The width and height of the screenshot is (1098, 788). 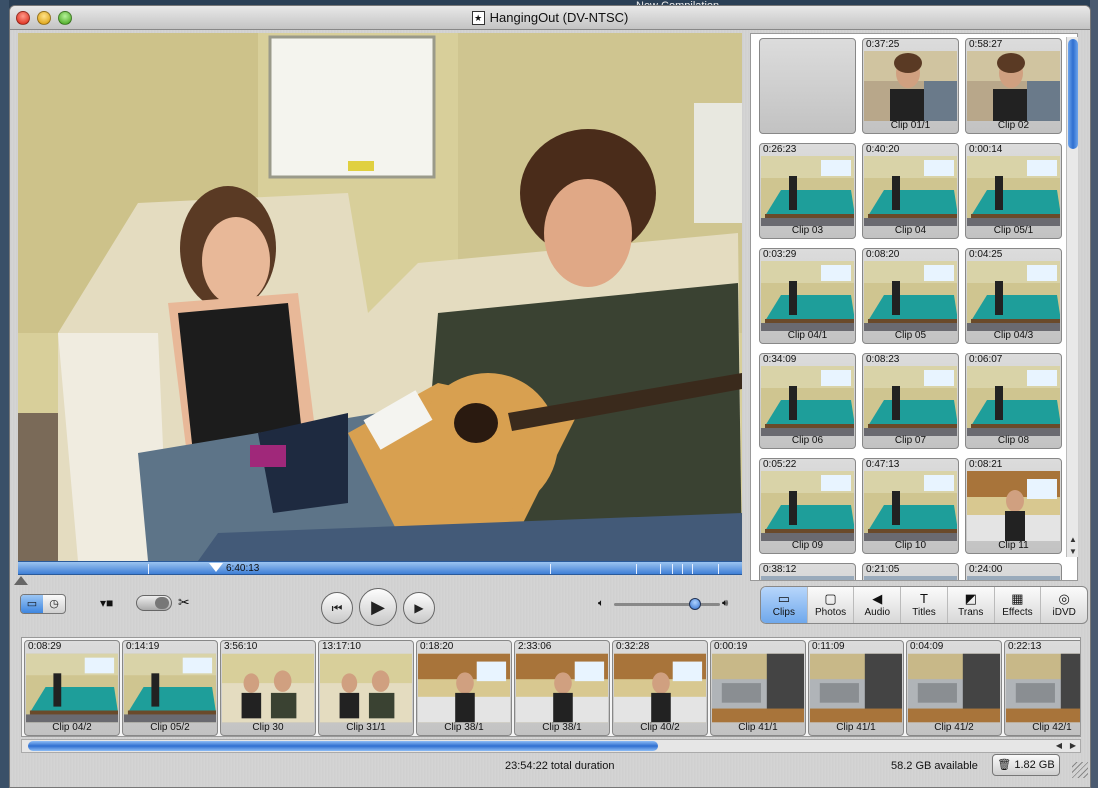 What do you see at coordinates (695, 604) in the screenshot?
I see `volume-knob` at bounding box center [695, 604].